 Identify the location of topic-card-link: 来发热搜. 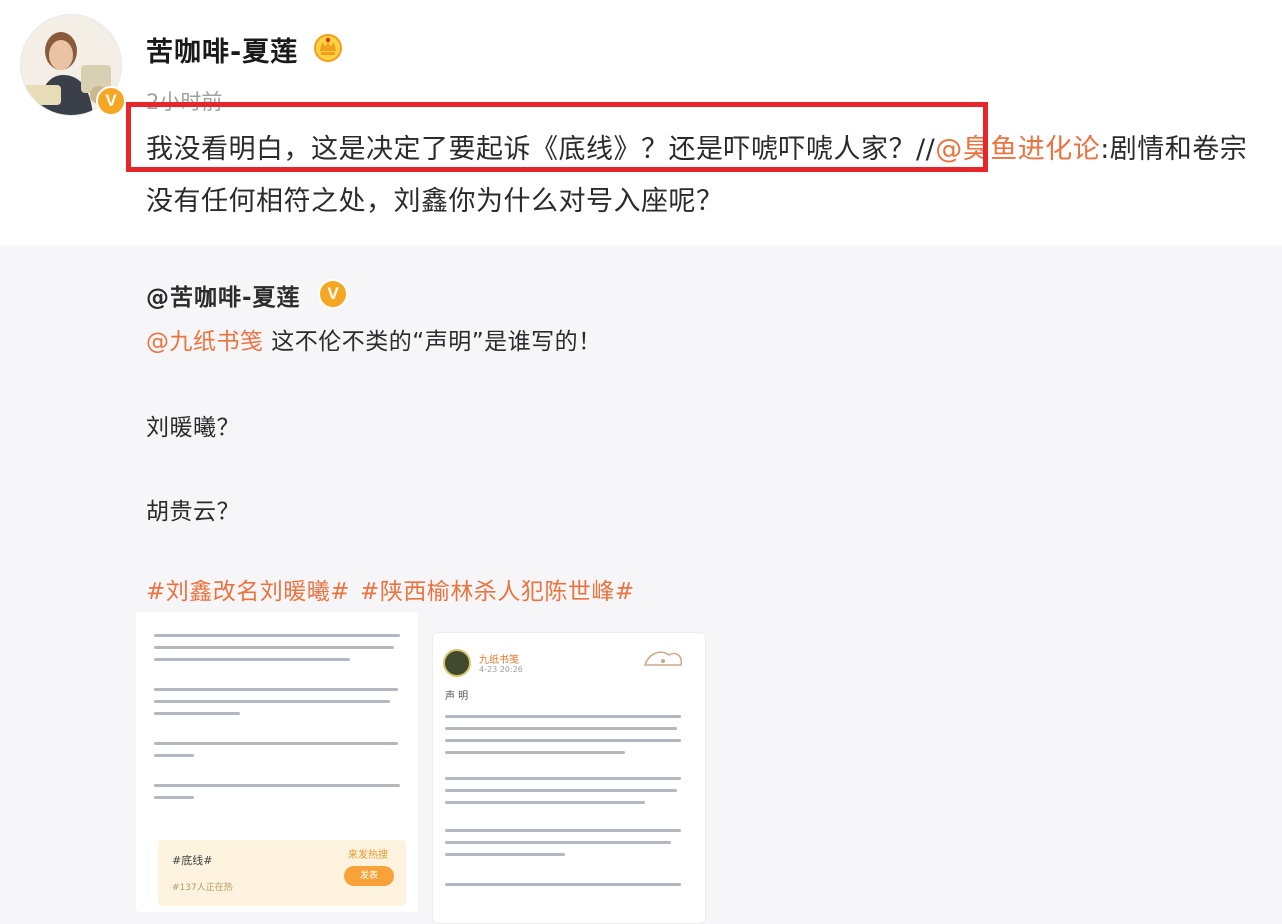
(368, 853).